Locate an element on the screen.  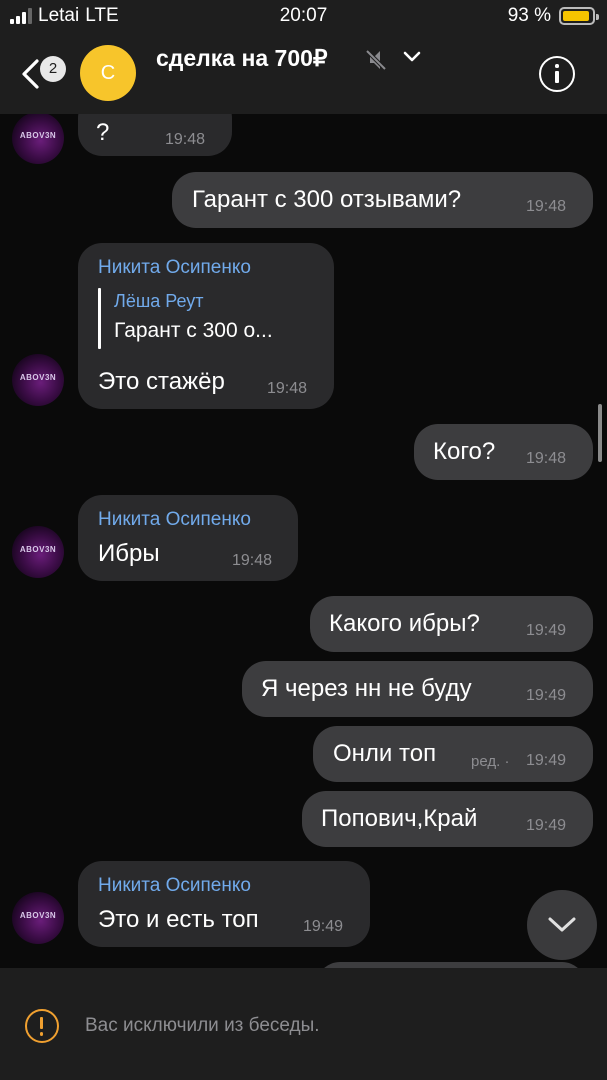
battery-fill is located at coordinates (576, 16).